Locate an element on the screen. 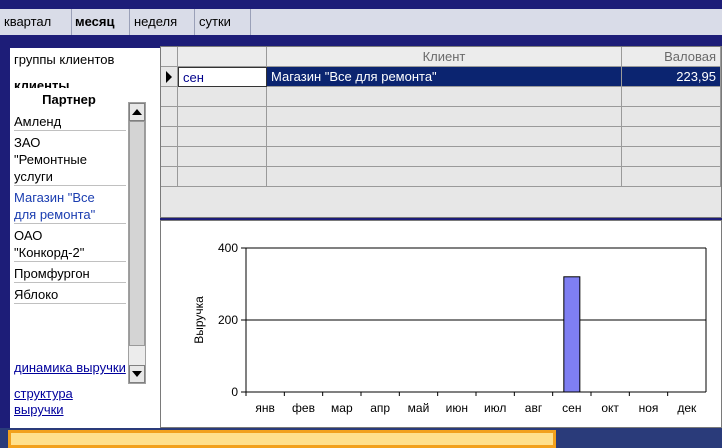 This screenshot has width=722, height=448. report-link: структура выручки is located at coordinates (43, 402).